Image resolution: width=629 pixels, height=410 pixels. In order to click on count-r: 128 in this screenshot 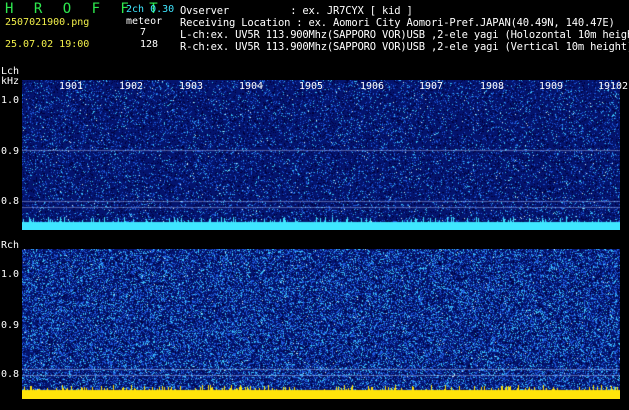, I will do `click(149, 44)`.